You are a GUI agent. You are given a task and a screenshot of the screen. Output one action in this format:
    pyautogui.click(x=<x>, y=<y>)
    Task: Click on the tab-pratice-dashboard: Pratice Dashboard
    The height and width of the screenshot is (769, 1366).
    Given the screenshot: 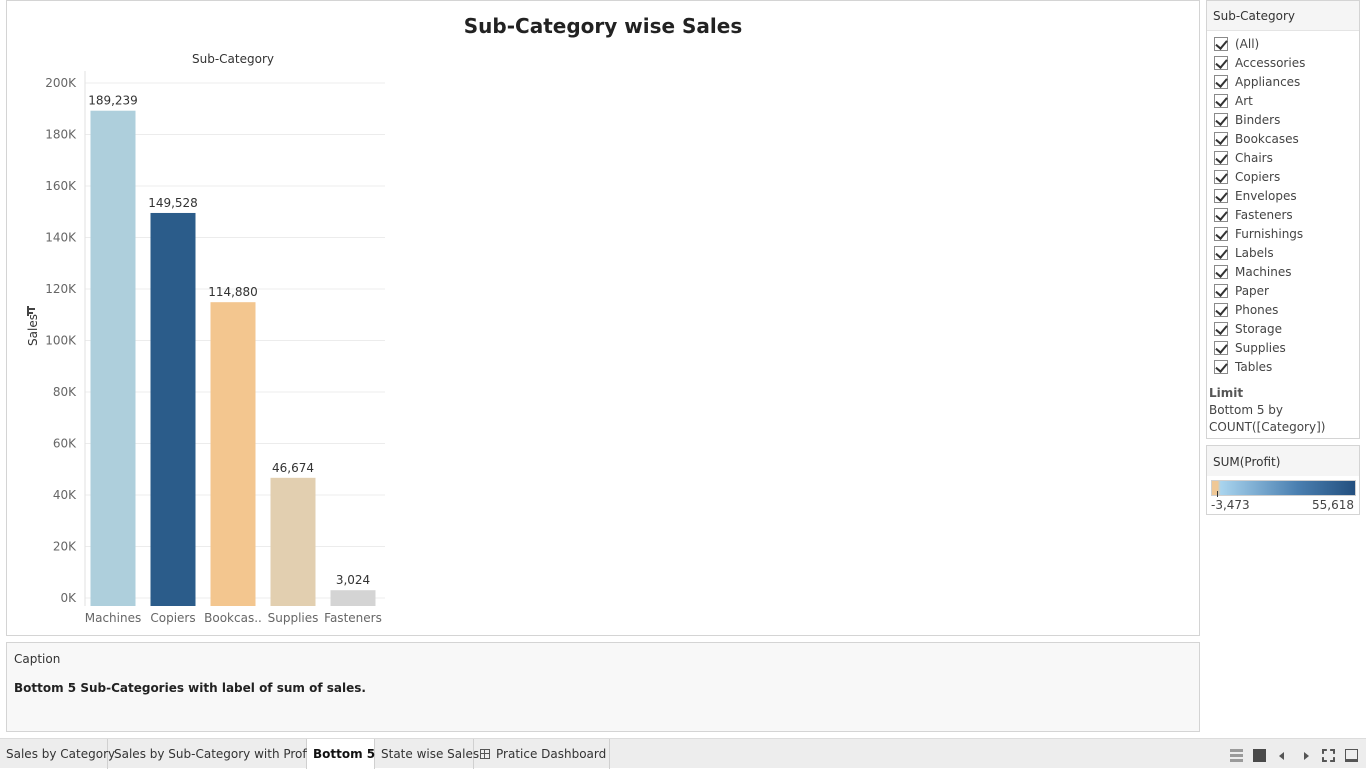 What is the action you would take?
    pyautogui.click(x=542, y=754)
    